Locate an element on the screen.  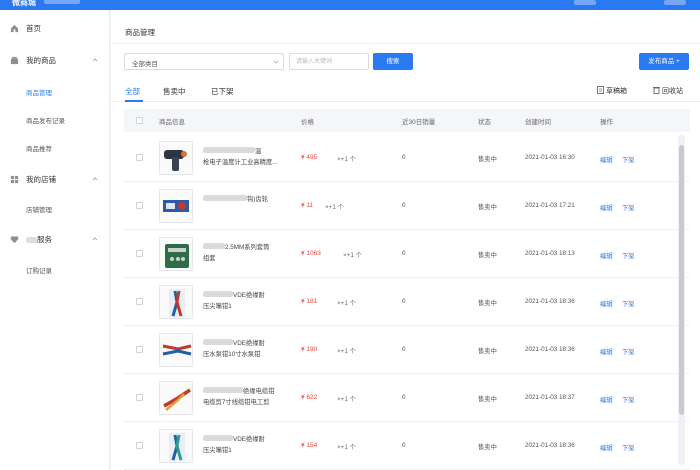
search-button: 搜索 is located at coordinates (393, 61).